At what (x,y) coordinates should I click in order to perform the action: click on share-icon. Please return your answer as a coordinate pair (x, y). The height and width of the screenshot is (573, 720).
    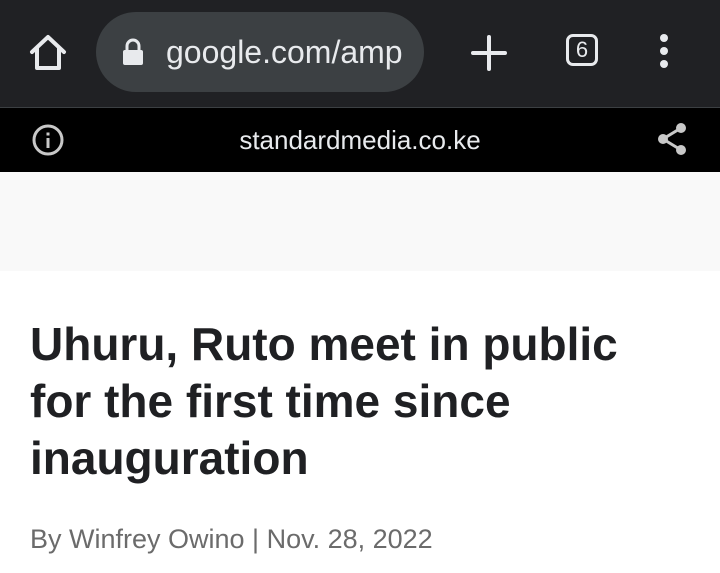
    Looking at the image, I should click on (672, 139).